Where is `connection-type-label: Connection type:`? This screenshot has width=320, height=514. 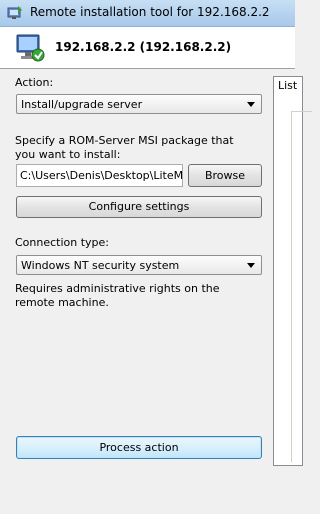
connection-type-label: Connection type: is located at coordinates (62, 242).